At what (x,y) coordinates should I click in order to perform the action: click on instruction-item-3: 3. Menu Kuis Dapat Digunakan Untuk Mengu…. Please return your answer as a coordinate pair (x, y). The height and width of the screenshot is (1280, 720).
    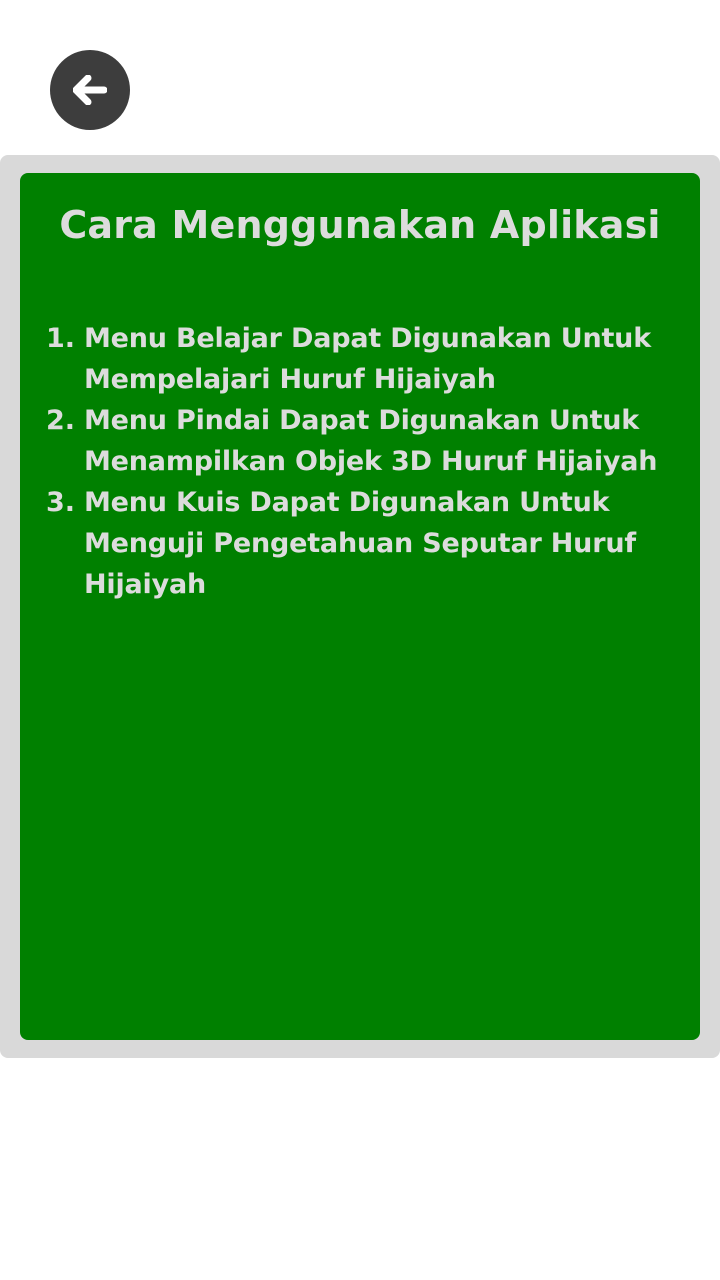
    Looking at the image, I should click on (366, 543).